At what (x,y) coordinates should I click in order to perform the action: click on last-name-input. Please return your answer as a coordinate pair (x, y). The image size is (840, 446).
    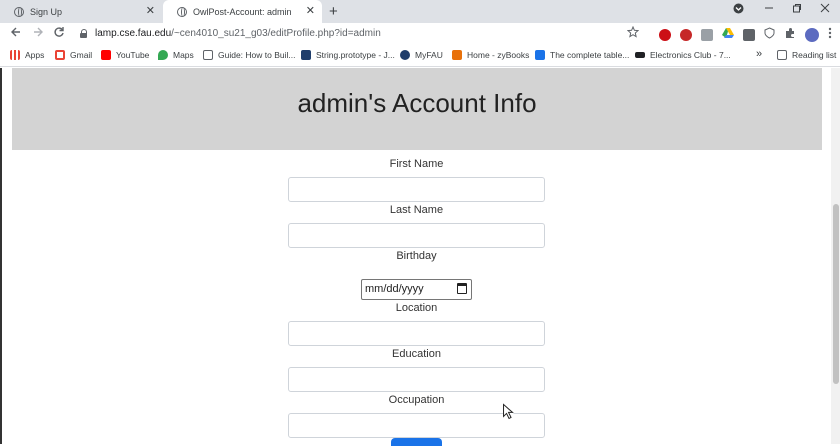
    Looking at the image, I should click on (416, 235).